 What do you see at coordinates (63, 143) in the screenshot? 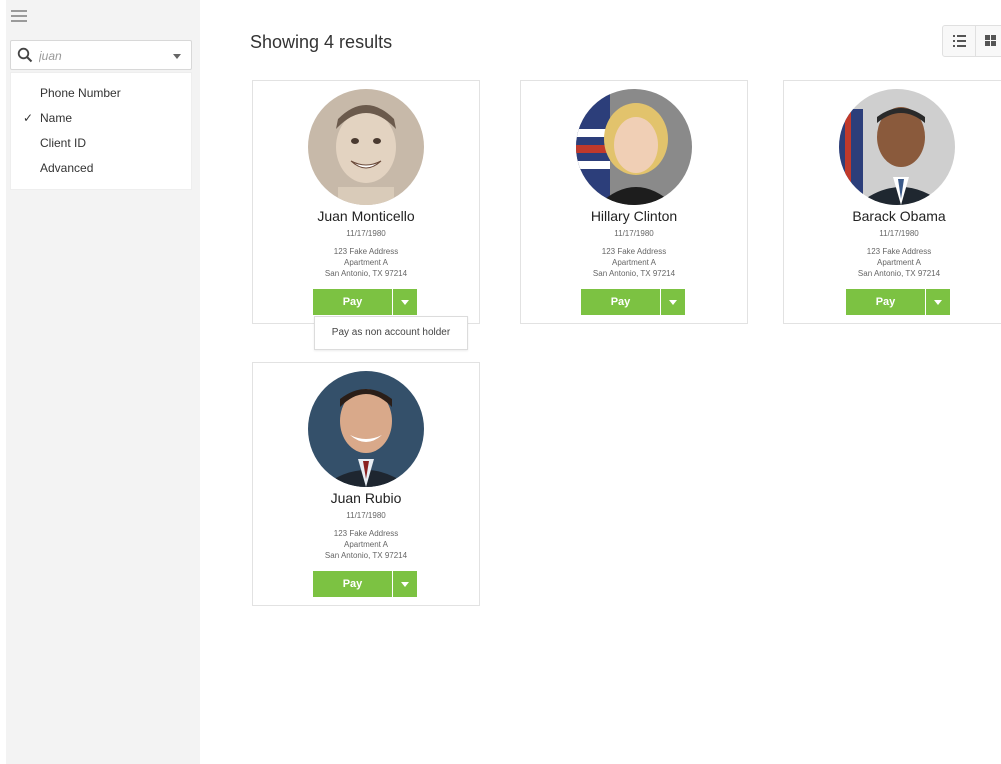
I see `menu-item-label: Client ID` at bounding box center [63, 143].